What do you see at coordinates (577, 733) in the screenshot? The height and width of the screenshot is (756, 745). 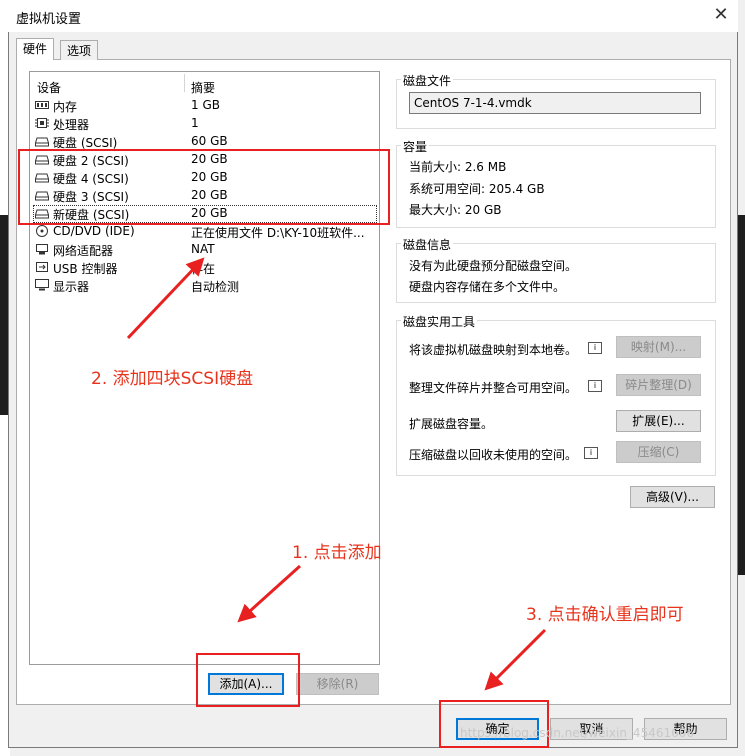 I see `watermark: https://blog.csdn.net/weixin_45461606` at bounding box center [577, 733].